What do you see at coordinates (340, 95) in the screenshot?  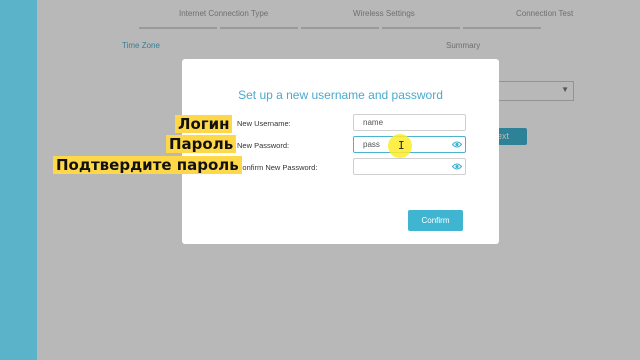 I see `dialog-title: Set up a new username and password` at bounding box center [340, 95].